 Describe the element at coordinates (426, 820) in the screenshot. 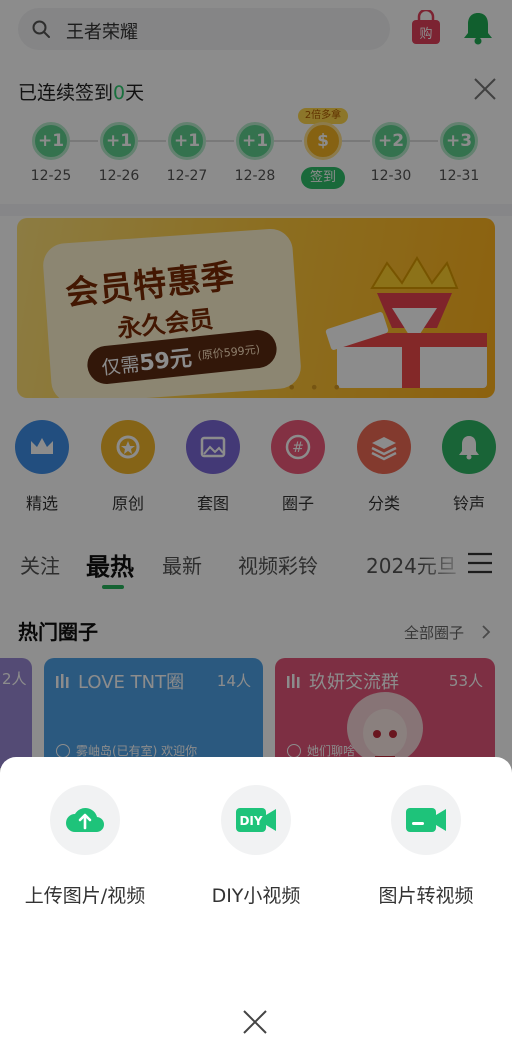

I see `video-camera-icon` at that location.